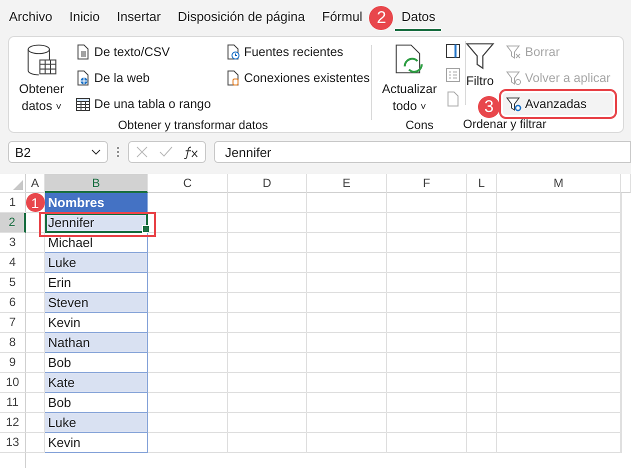  I want to click on funnel-x-icon, so click(514, 52).